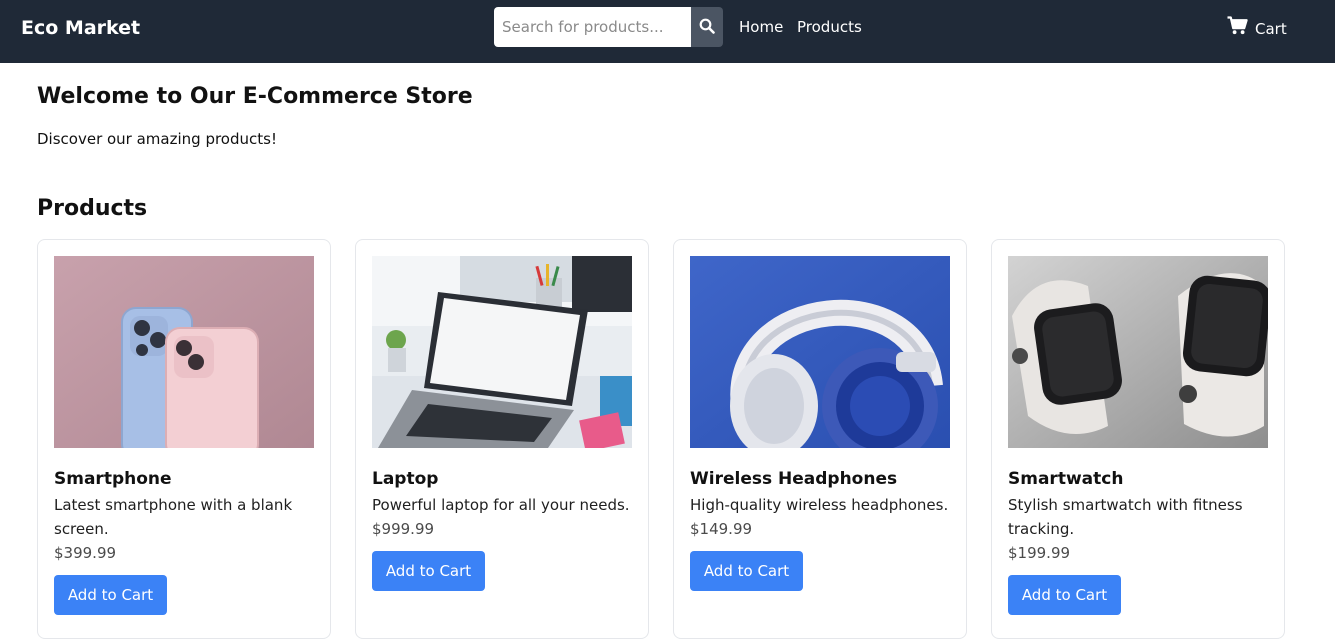 This screenshot has height=639, width=1335. I want to click on page-subtitle: Discover our amazing products!, so click(157, 139).